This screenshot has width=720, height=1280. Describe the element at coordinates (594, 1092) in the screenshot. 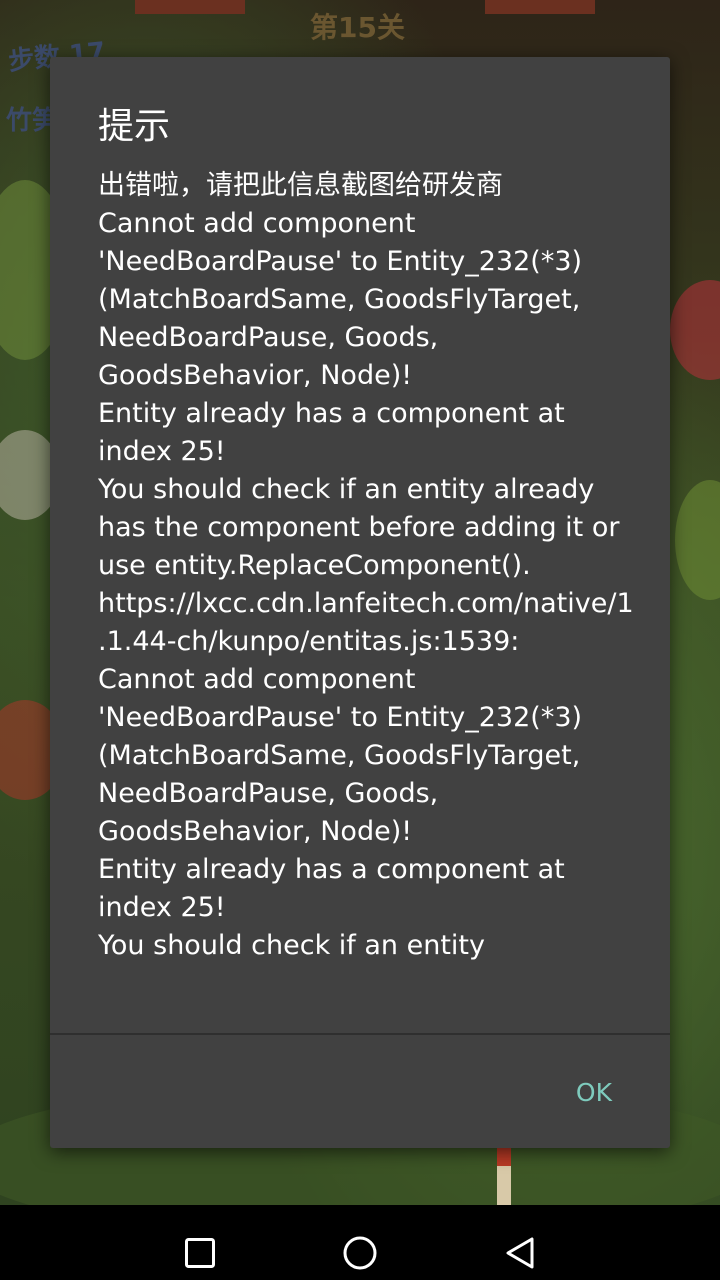

I see `ok-button: OK` at that location.